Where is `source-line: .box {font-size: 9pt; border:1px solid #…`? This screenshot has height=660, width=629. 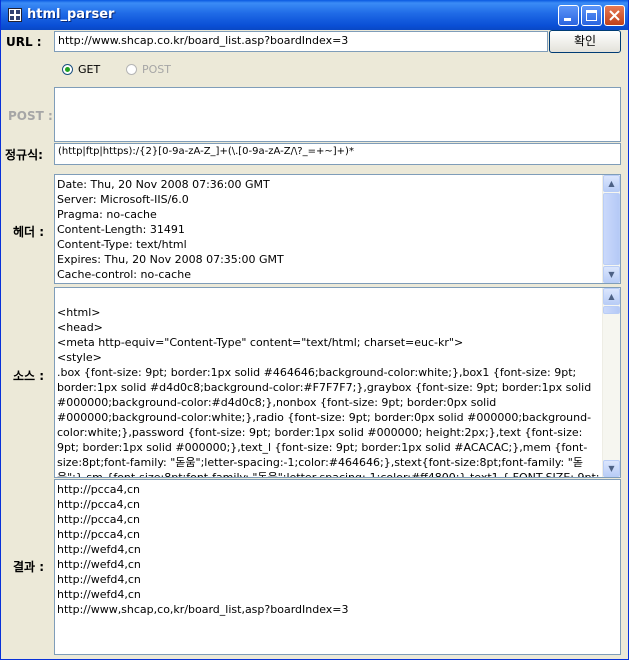
source-line: .box {font-size: 9pt; border:1px solid #… is located at coordinates (328, 422).